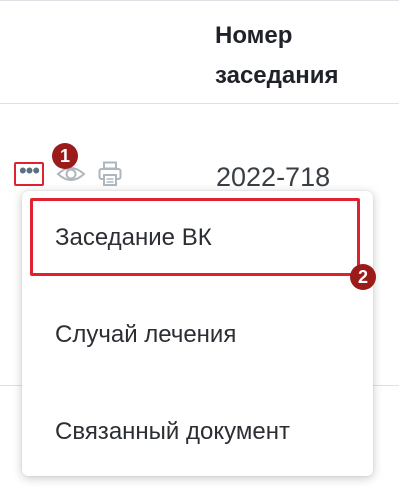  What do you see at coordinates (277, 75) in the screenshot?
I see `column-header-line2: заседания` at bounding box center [277, 75].